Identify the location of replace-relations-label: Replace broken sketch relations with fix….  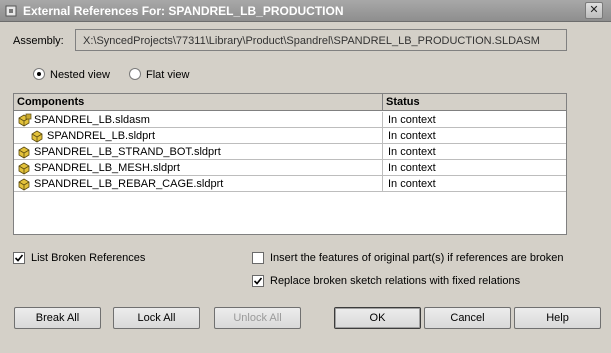
(395, 281).